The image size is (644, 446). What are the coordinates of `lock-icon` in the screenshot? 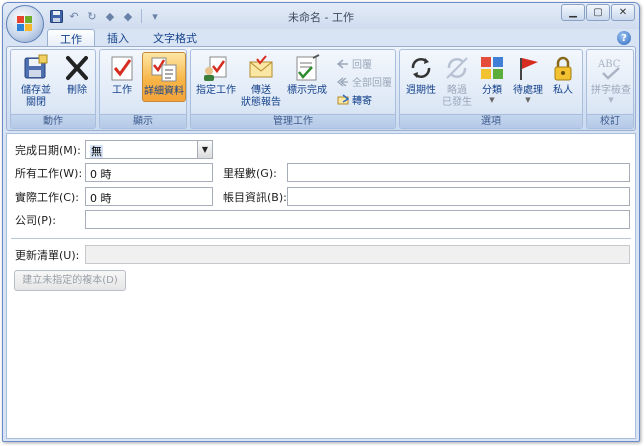 It's located at (563, 68).